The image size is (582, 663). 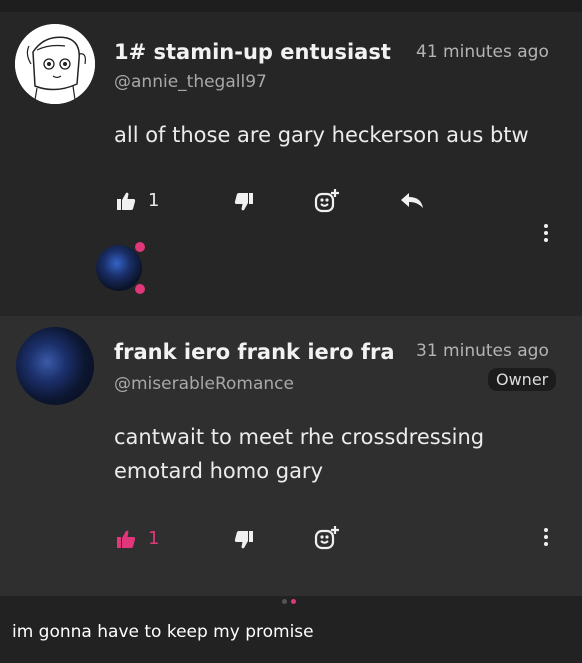 I want to click on comment-text-line: cantwait to meet rhe crossdressing, so click(x=299, y=437).